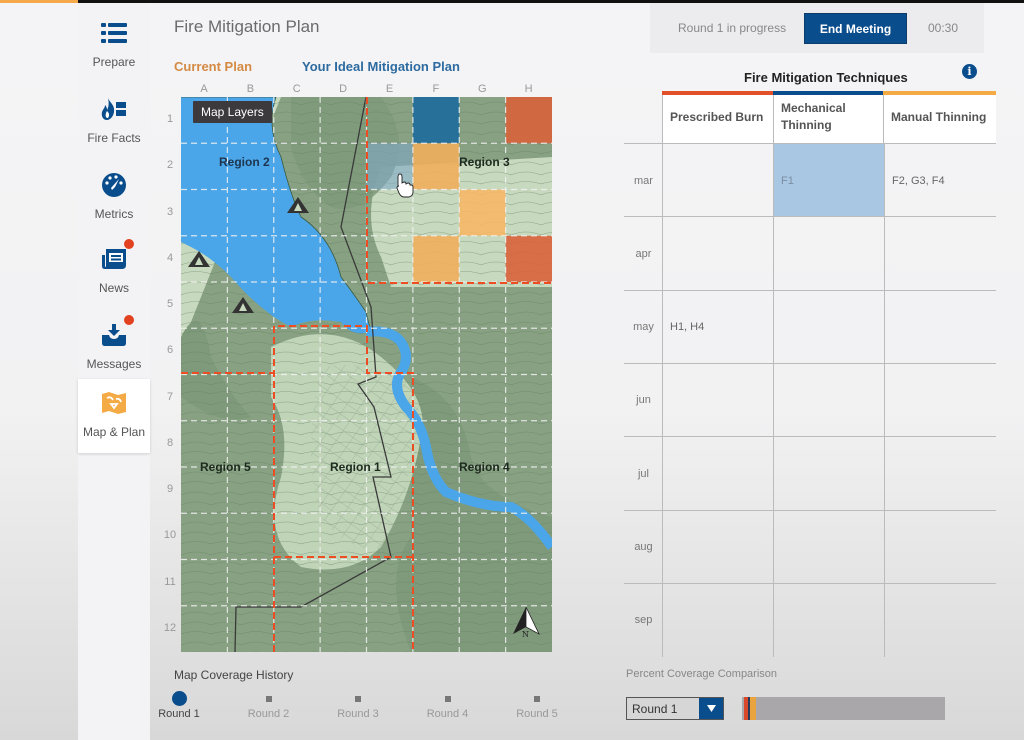 This screenshot has width=1024, height=740. I want to click on round-status: Round 1 in progress, so click(732, 28).